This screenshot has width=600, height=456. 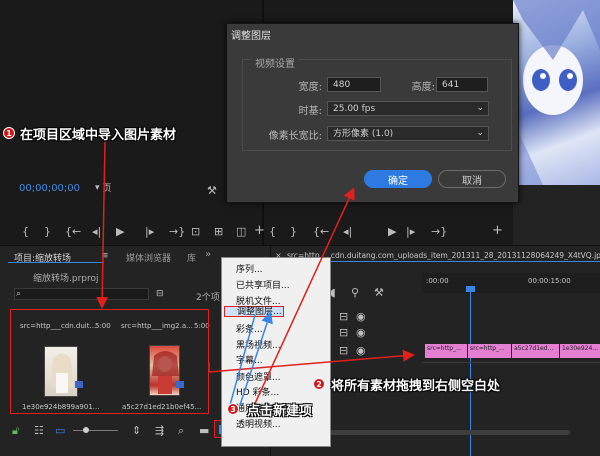 What do you see at coordinates (233, 409) in the screenshot?
I see `step3-number: 3` at bounding box center [233, 409].